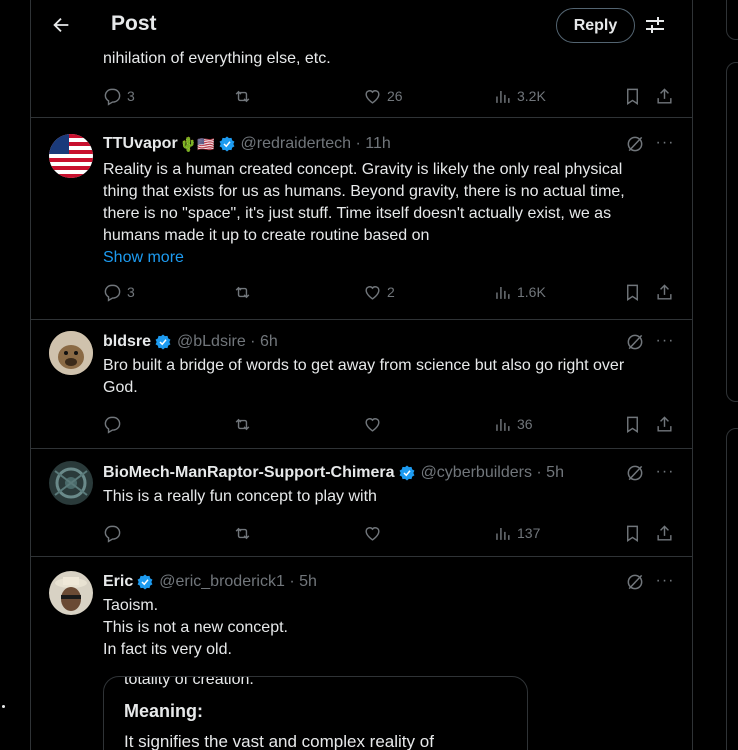 The width and height of the screenshot is (738, 750). What do you see at coordinates (383, 96) in the screenshot?
I see `like-action: 26` at bounding box center [383, 96].